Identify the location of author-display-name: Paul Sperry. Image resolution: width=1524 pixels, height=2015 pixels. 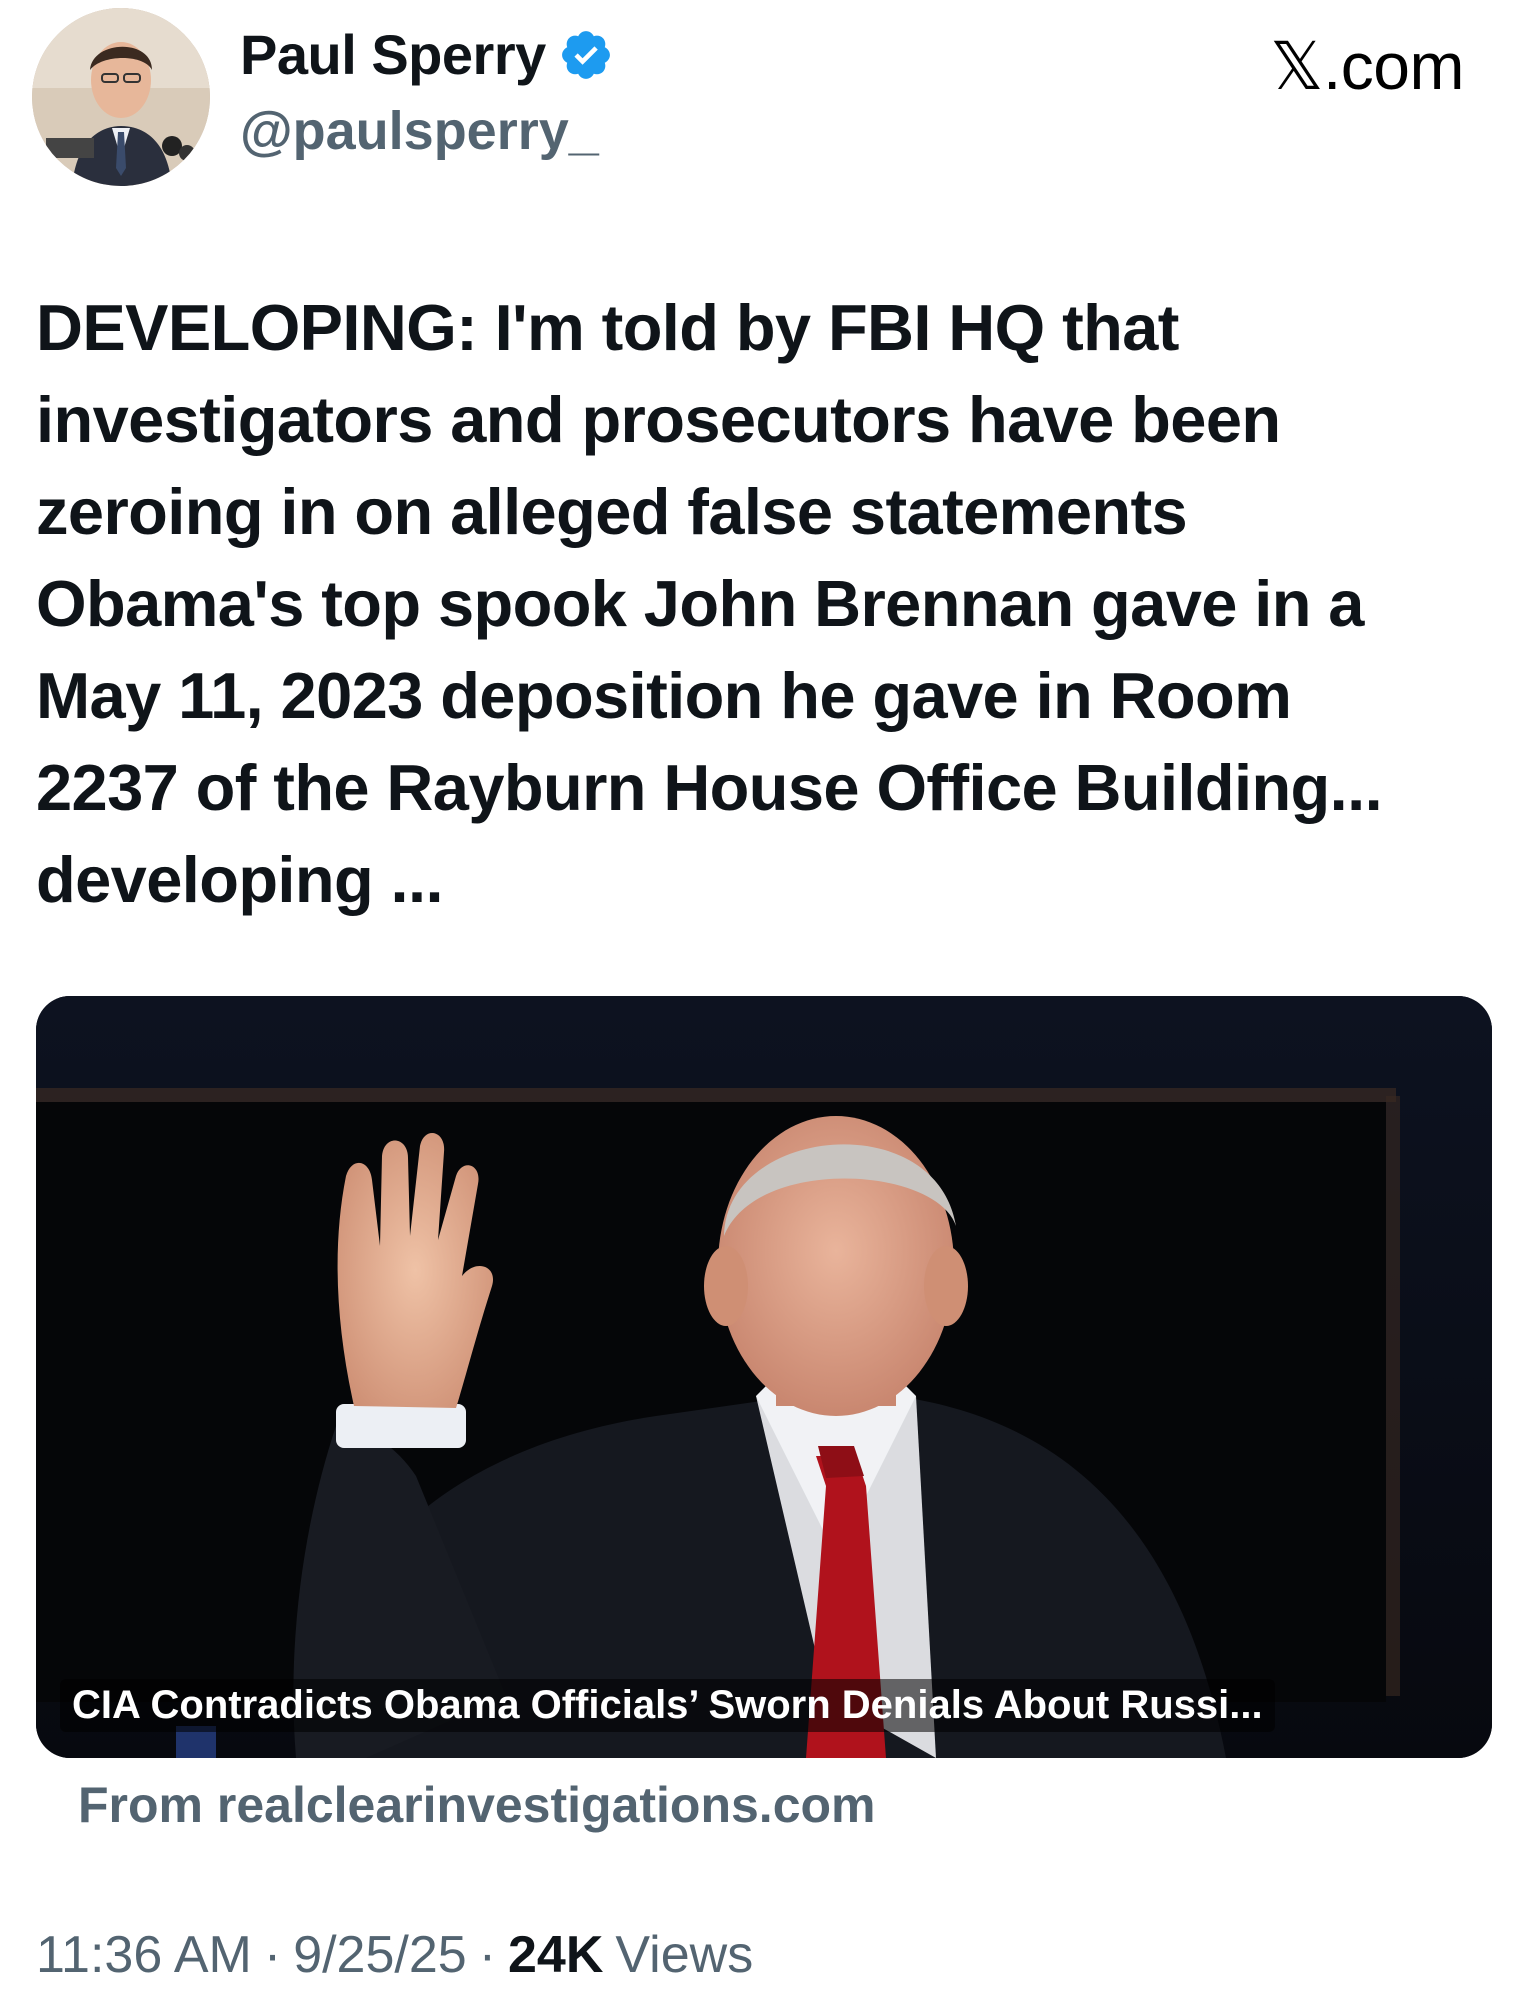
(393, 54).